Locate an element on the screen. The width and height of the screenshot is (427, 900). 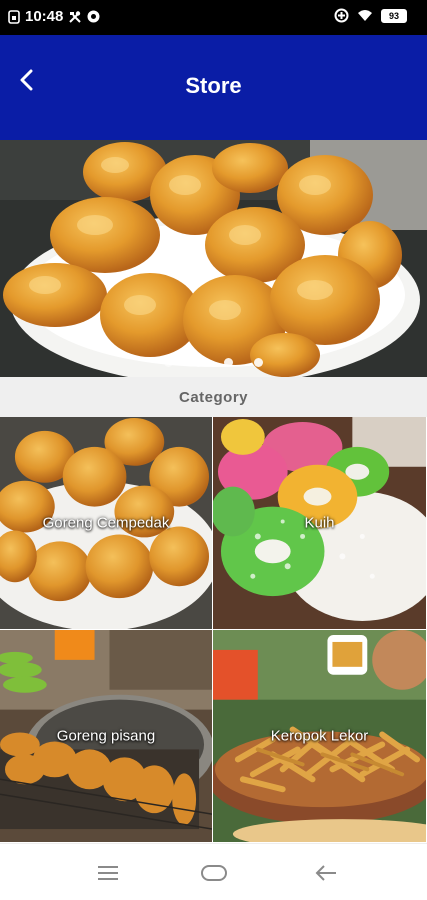
category-heading: Category is located at coordinates (213, 397).